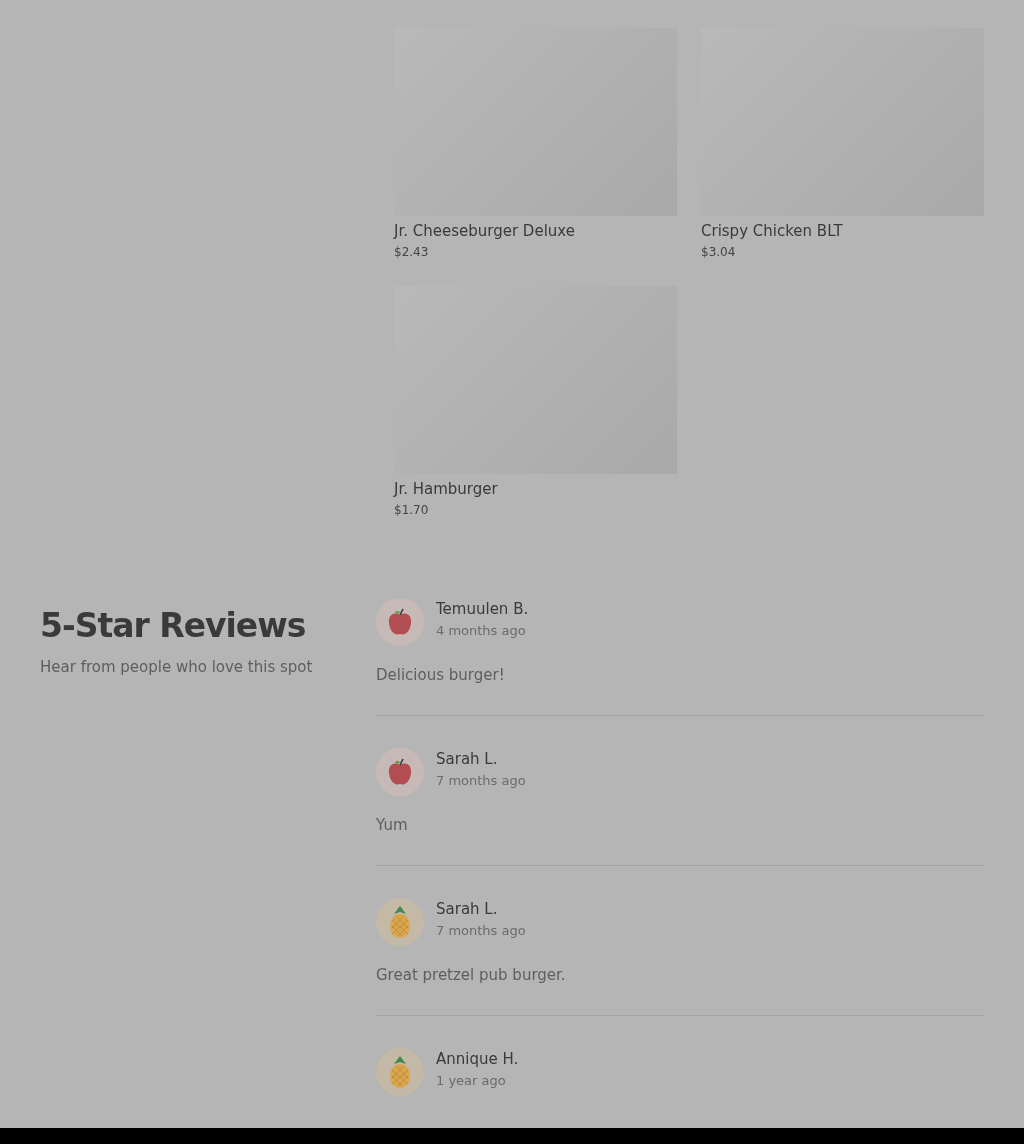 This screenshot has height=1144, width=1024. What do you see at coordinates (718, 252) in the screenshot?
I see `item-price: $3.04` at bounding box center [718, 252].